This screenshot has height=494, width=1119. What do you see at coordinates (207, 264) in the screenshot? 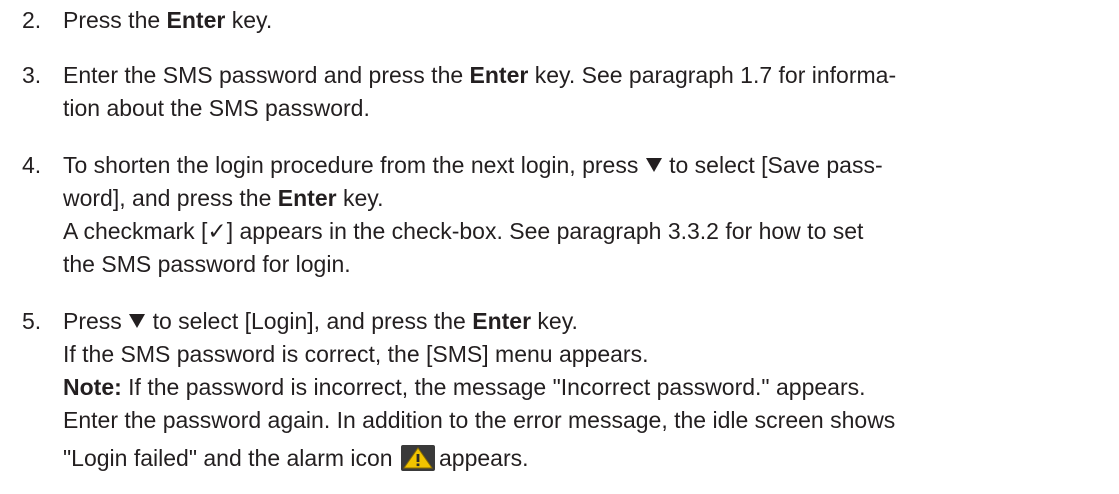
I see `step-line: the SMS password for login.` at bounding box center [207, 264].